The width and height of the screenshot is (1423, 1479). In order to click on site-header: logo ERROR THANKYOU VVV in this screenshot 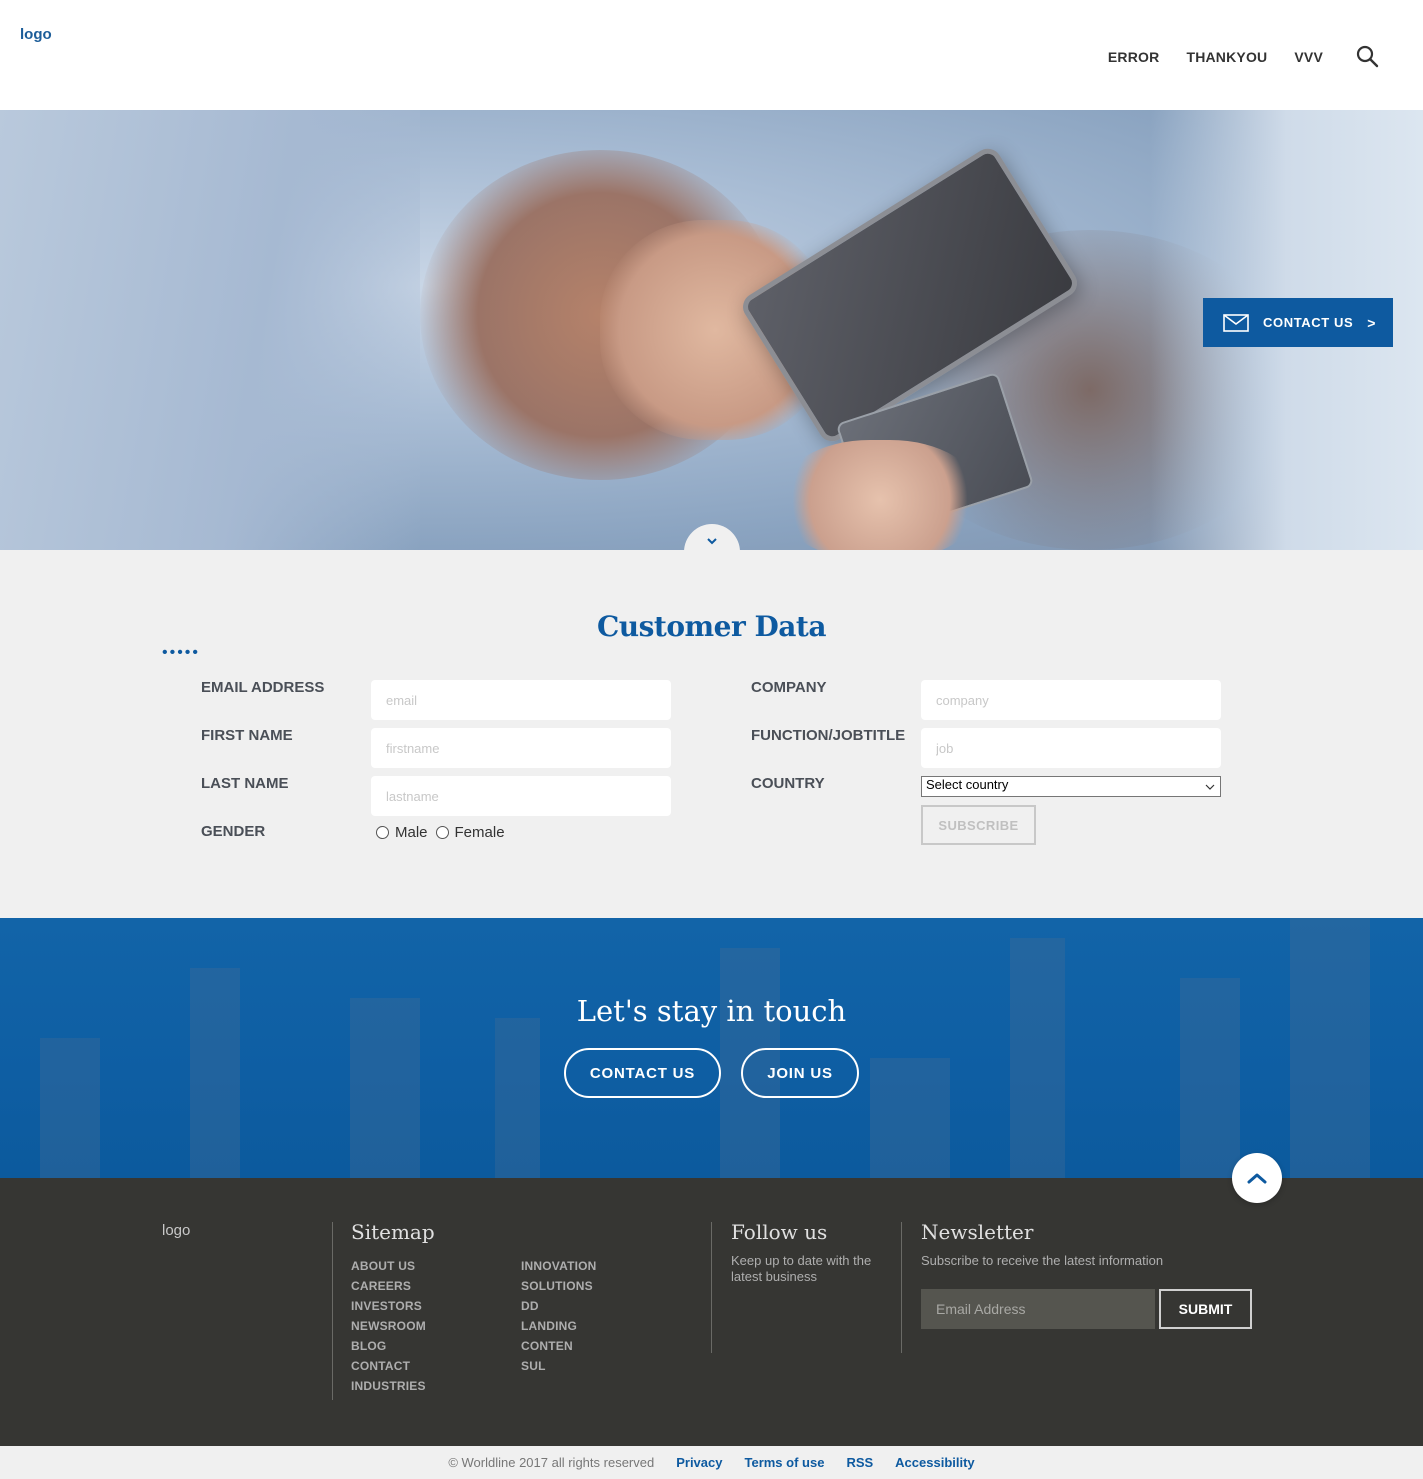, I will do `click(711, 55)`.